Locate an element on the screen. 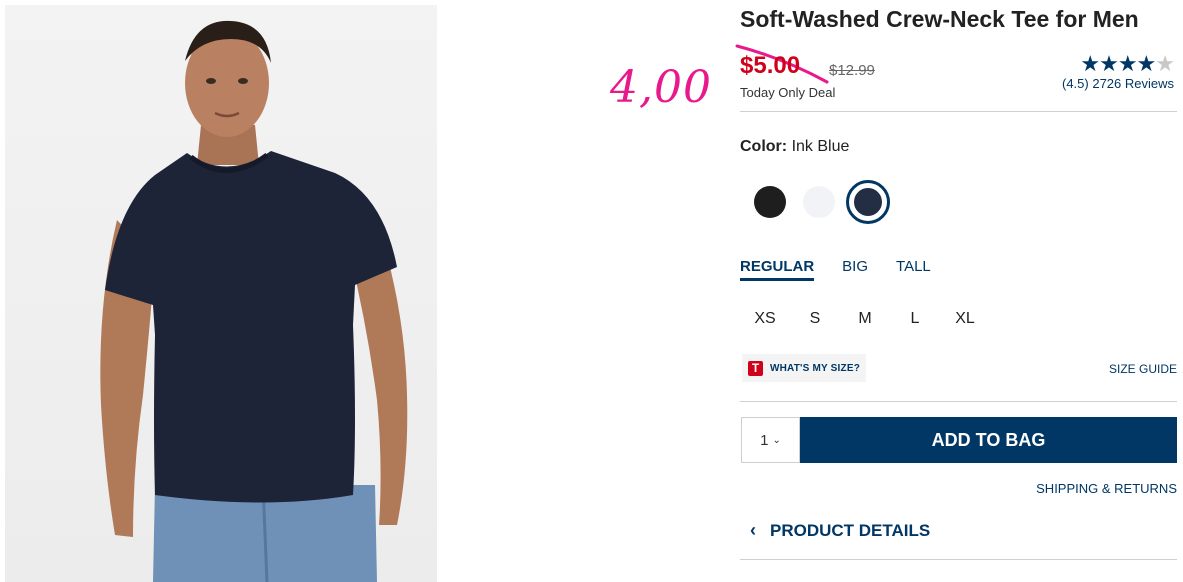 Image resolution: width=1183 pixels, height=582 pixels. original-price: $12.99 is located at coordinates (852, 70).